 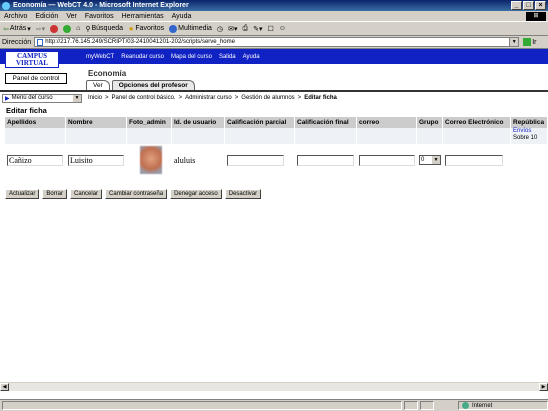 I want to click on table-row: Cañizo Luisito aluluis 0 ▼, so click(x=276, y=160).